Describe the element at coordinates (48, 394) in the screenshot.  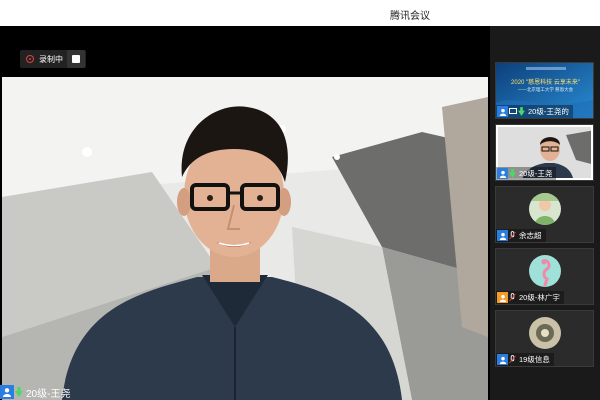
I see `main-speaker-name: 20级-王尧` at that location.